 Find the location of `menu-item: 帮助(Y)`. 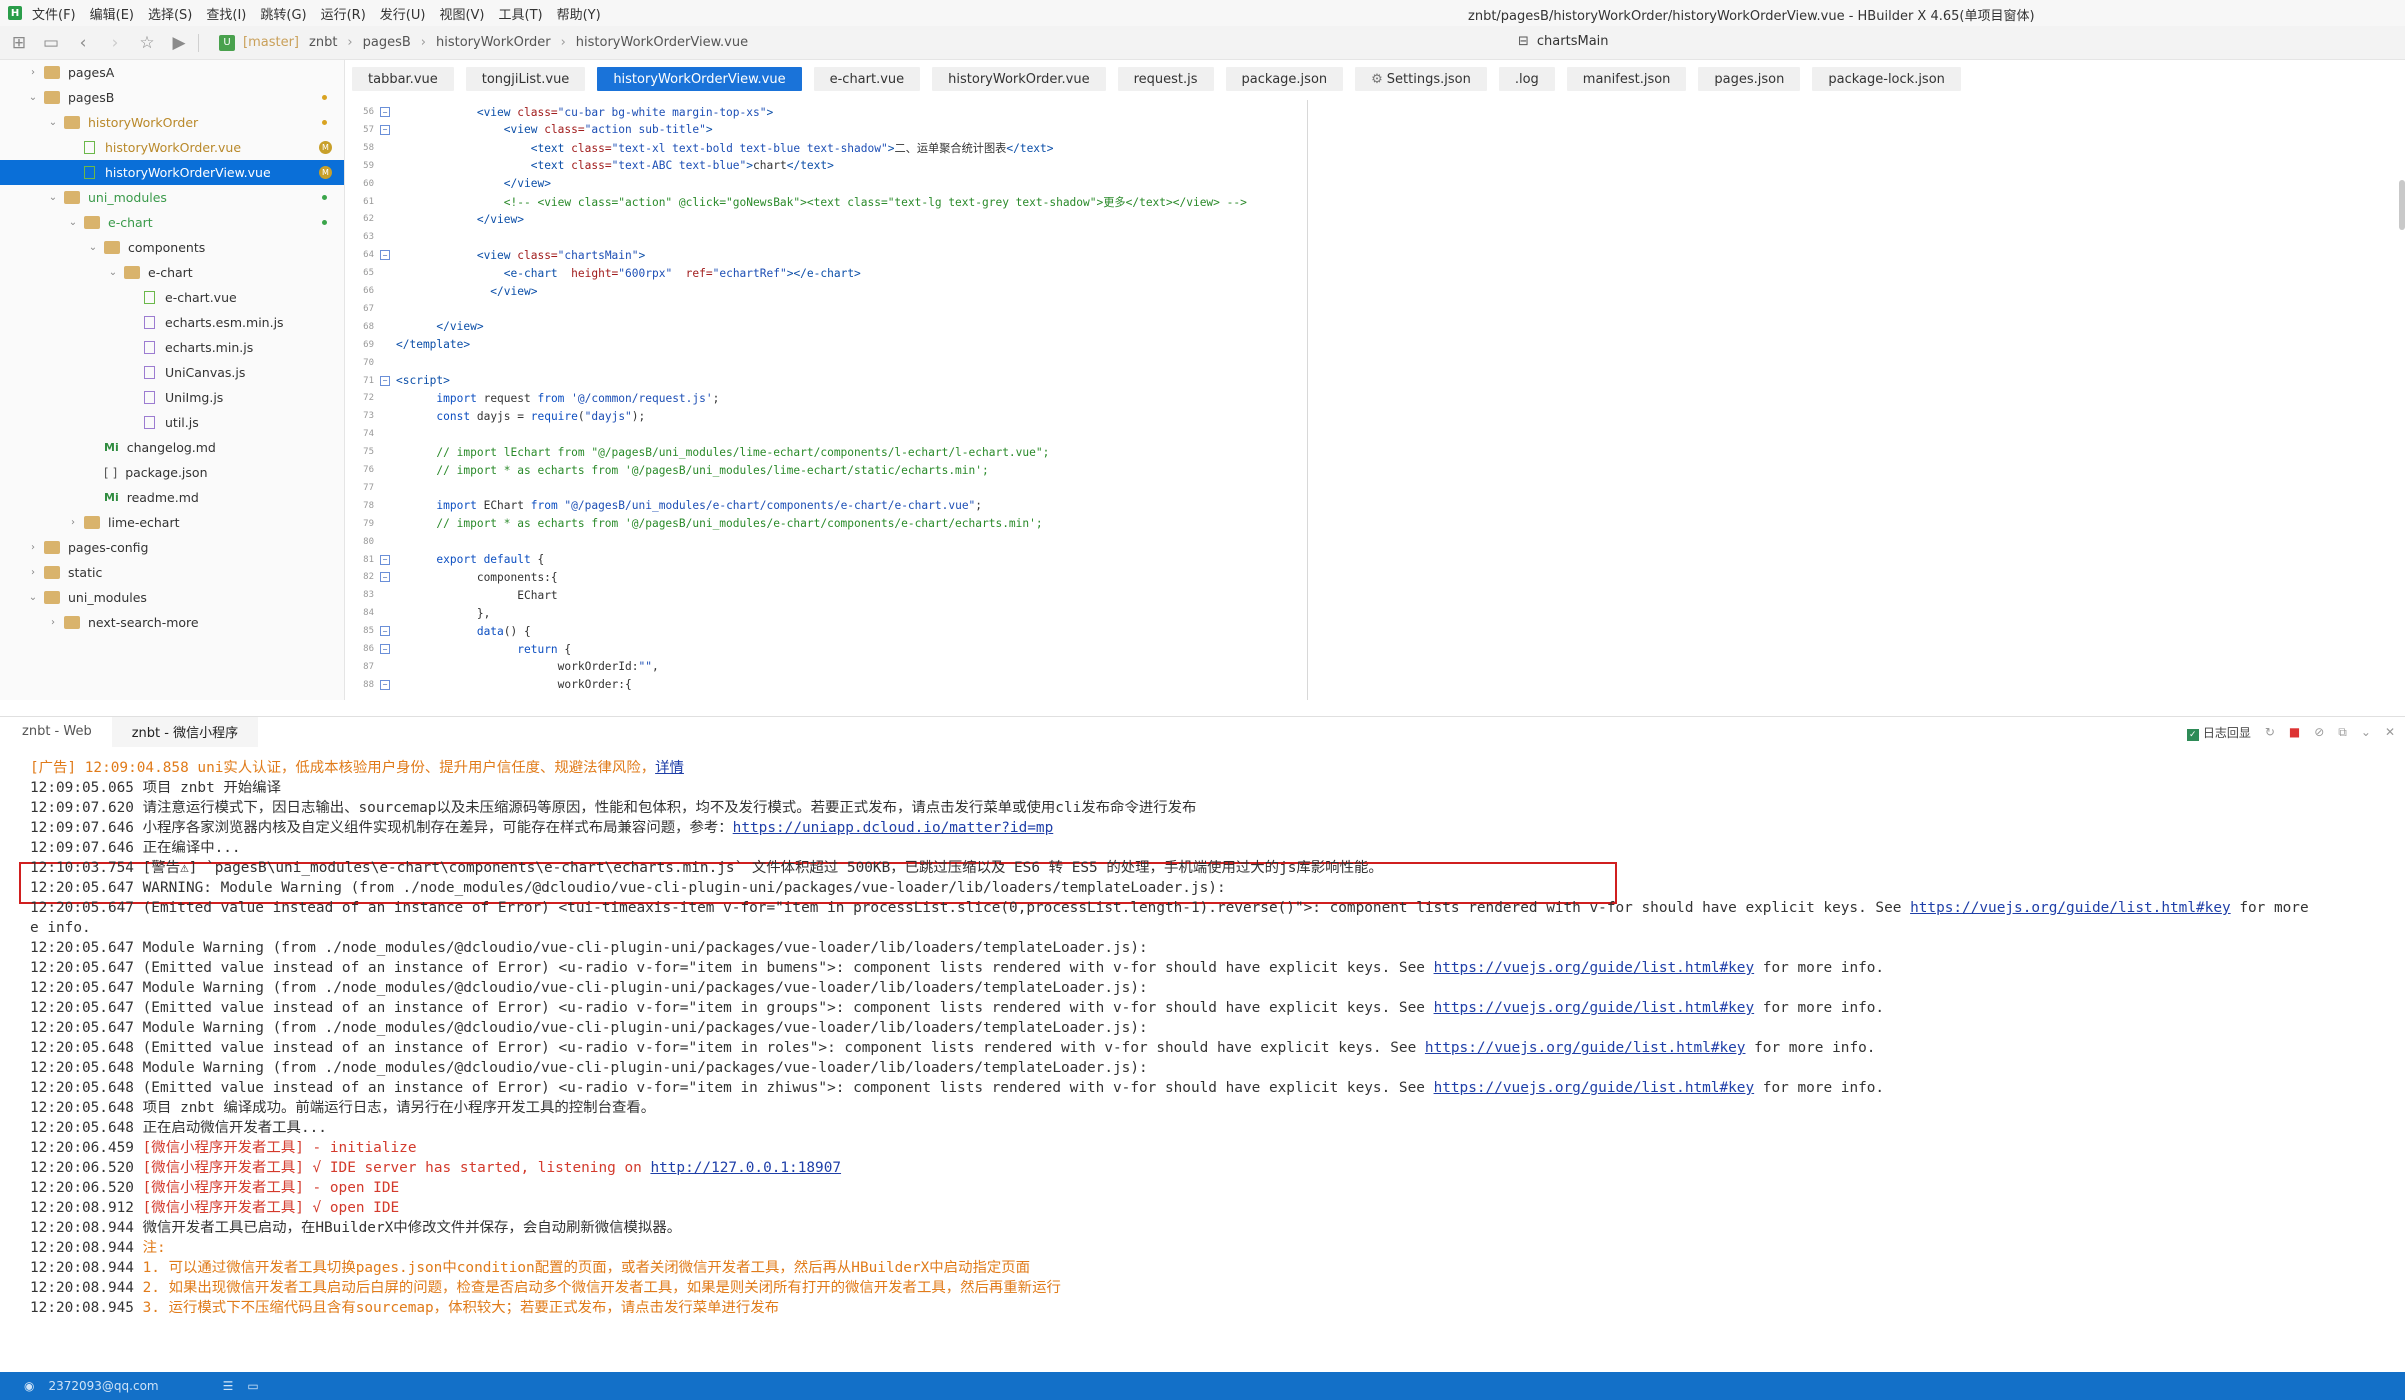

menu-item: 帮助(Y) is located at coordinates (579, 13).